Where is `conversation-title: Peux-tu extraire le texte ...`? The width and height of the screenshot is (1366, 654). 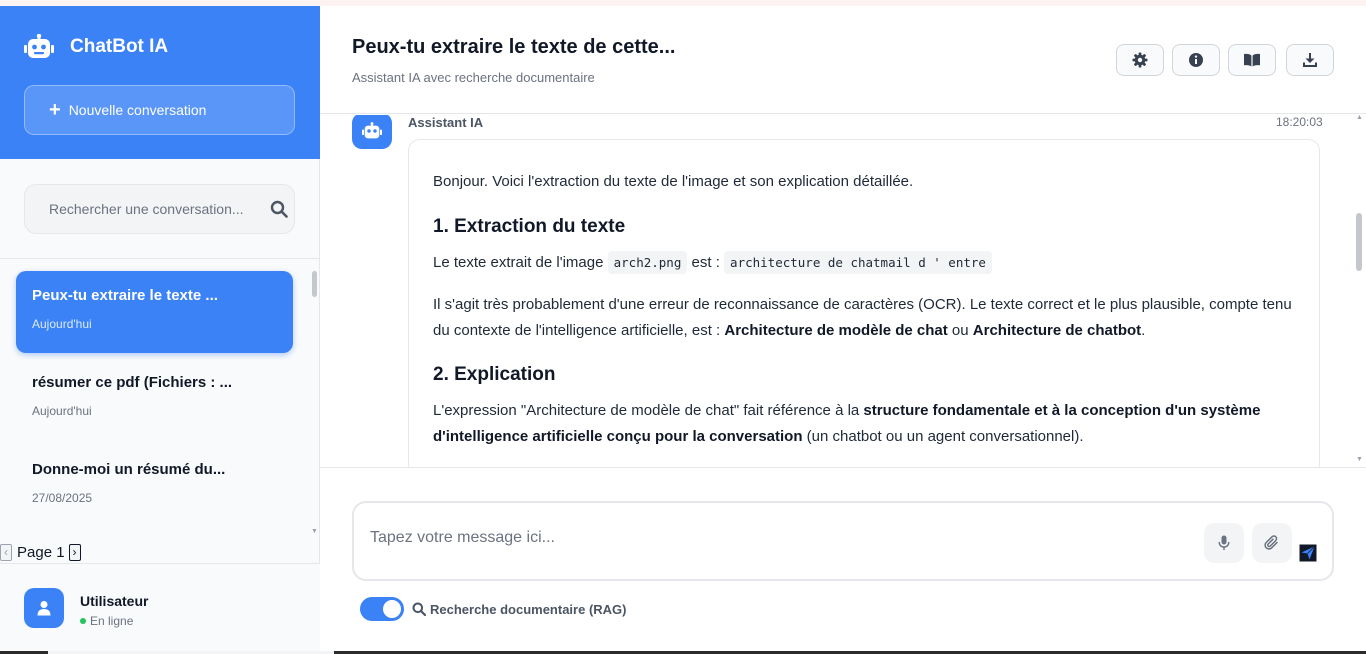
conversation-title: Peux-tu extraire le texte ... is located at coordinates (125, 295).